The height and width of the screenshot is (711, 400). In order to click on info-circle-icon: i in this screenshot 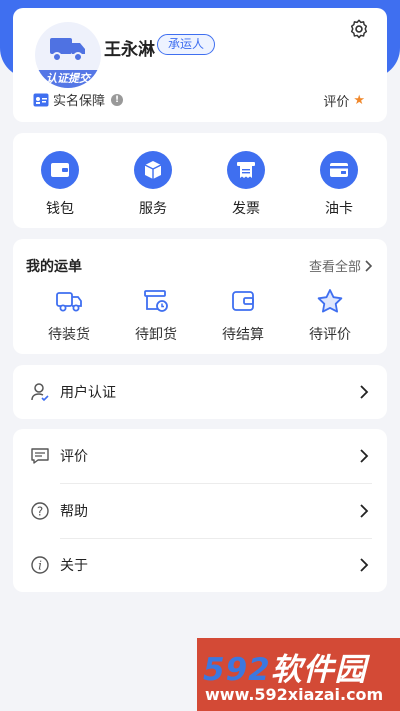, I will do `click(40, 565)`.